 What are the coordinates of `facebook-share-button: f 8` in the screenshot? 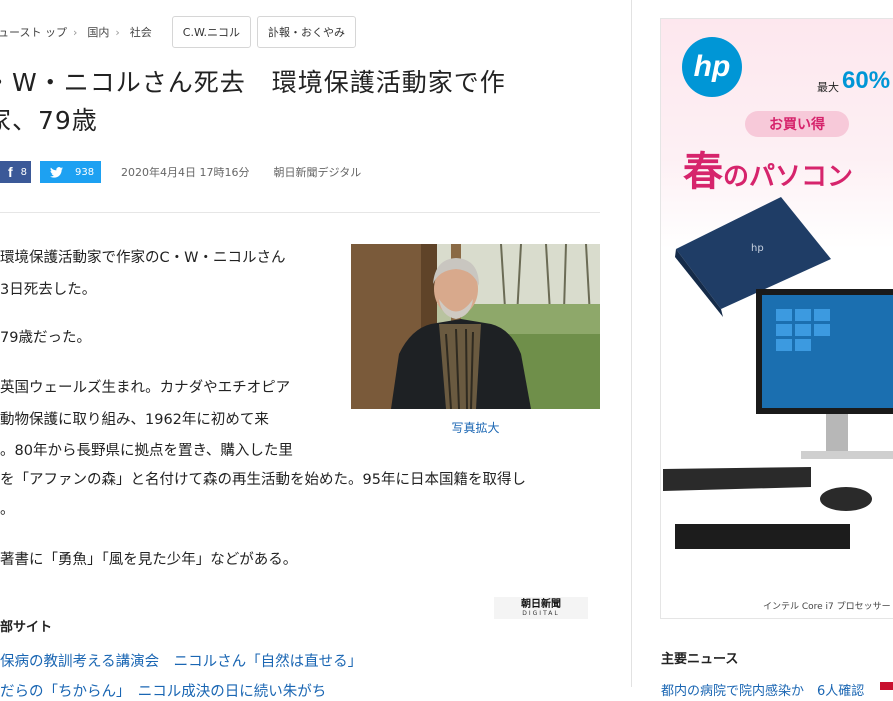 It's located at (15, 172).